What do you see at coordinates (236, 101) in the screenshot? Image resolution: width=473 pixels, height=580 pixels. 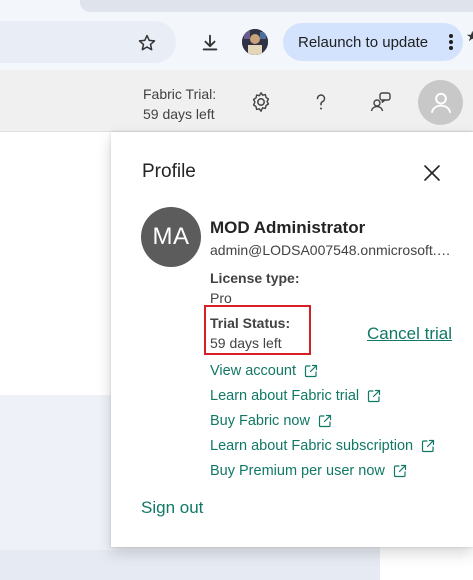 I see `app-header` at bounding box center [236, 101].